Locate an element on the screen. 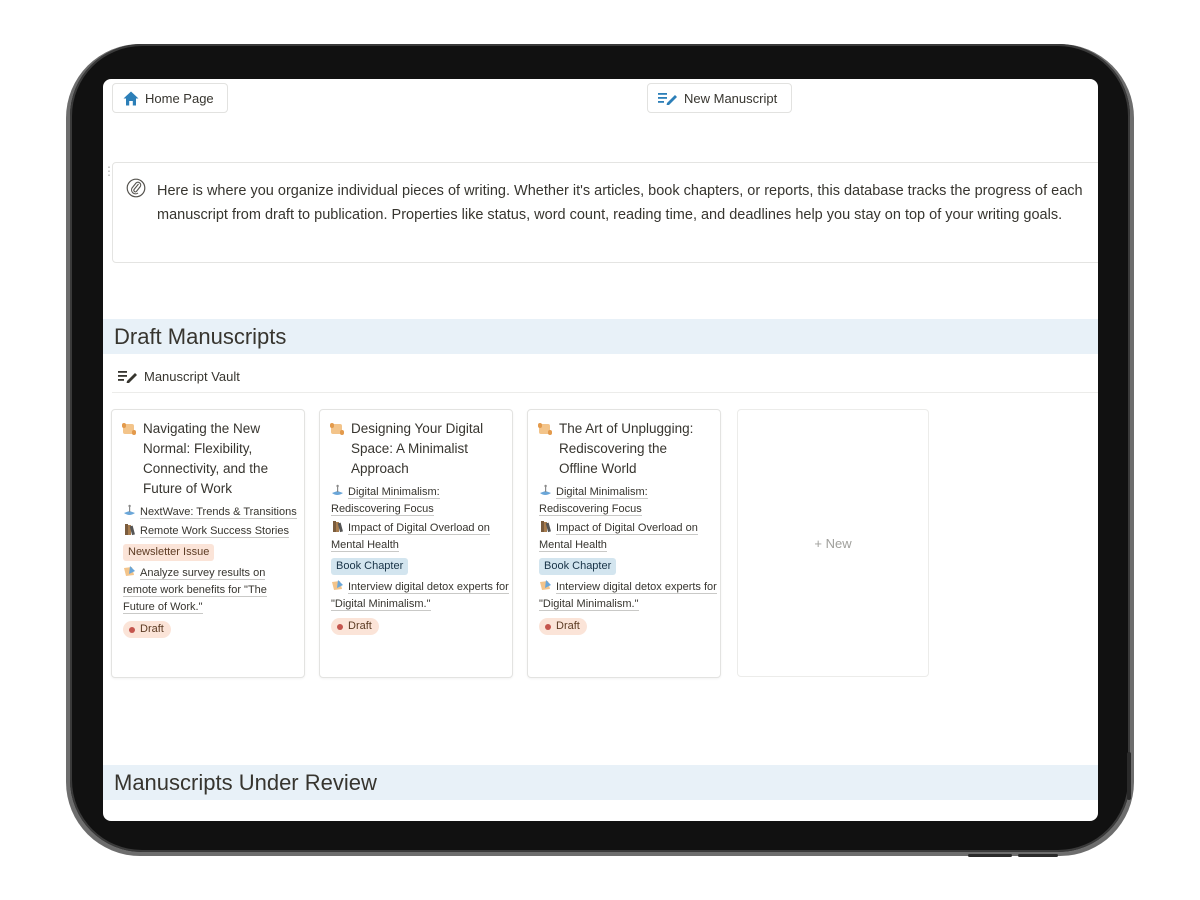 The height and width of the screenshot is (900, 1200). publication-label: NextWave: Trends & Transitions is located at coordinates (218, 512).